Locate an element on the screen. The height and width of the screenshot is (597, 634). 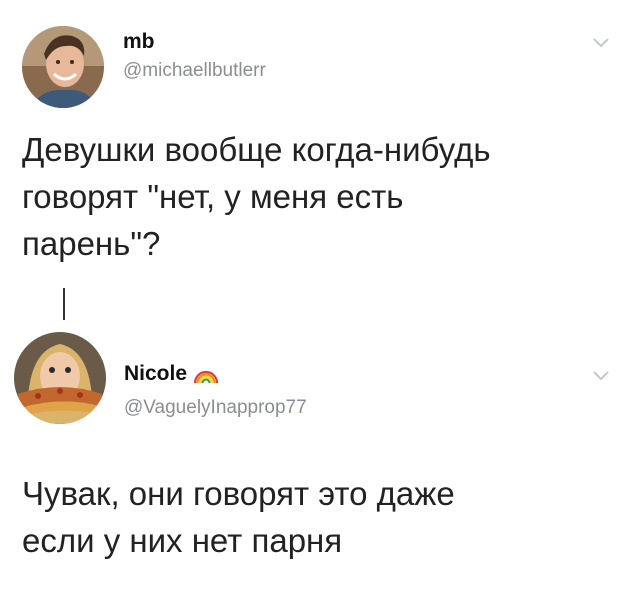
user-handle: @michaellbutlerr is located at coordinates (194, 71).